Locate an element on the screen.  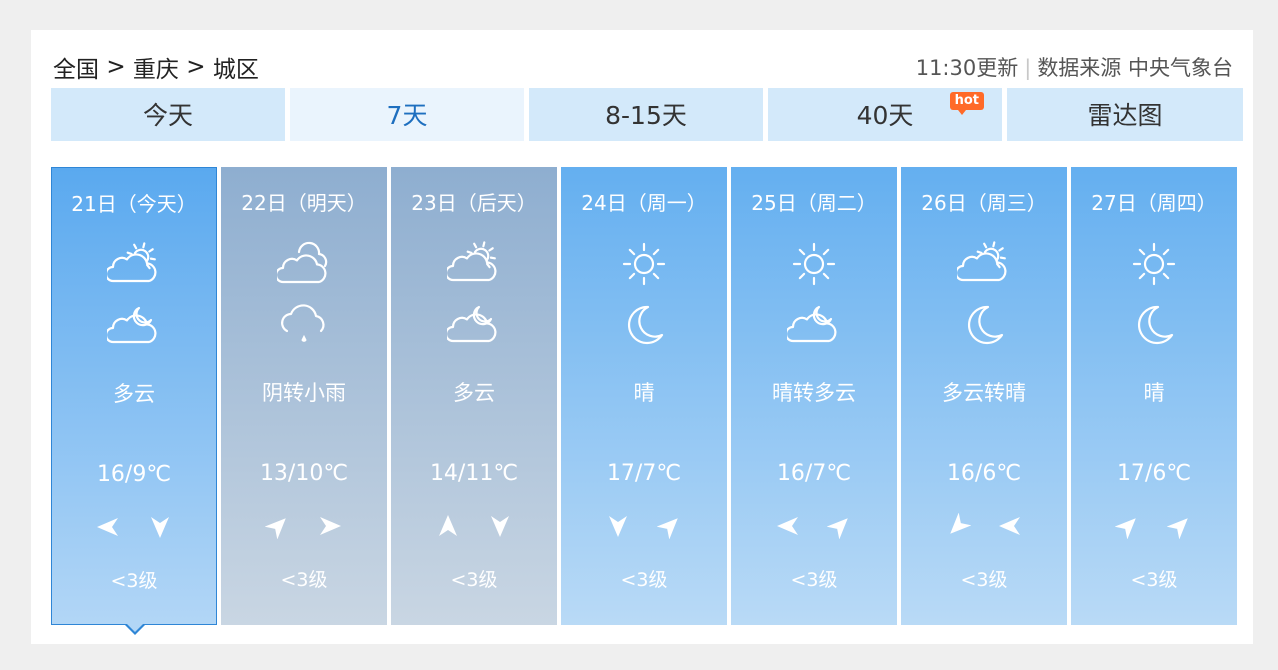
day-card: 26日（周三） 多云转晴 16/6℃ <3级 is located at coordinates (984, 396).